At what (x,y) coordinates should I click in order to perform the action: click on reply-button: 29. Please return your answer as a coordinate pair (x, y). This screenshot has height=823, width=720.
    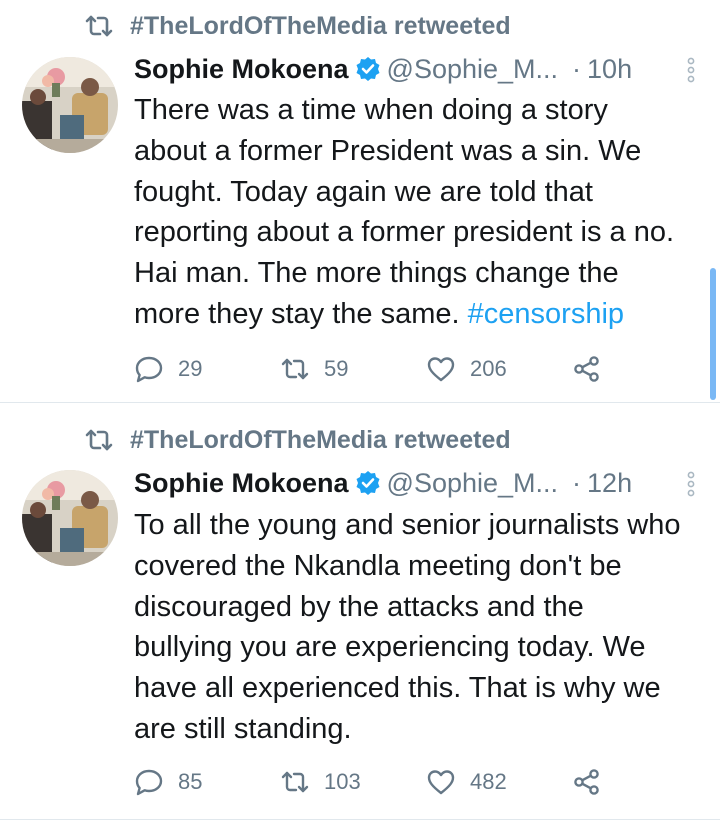
    Looking at the image, I should click on (168, 369).